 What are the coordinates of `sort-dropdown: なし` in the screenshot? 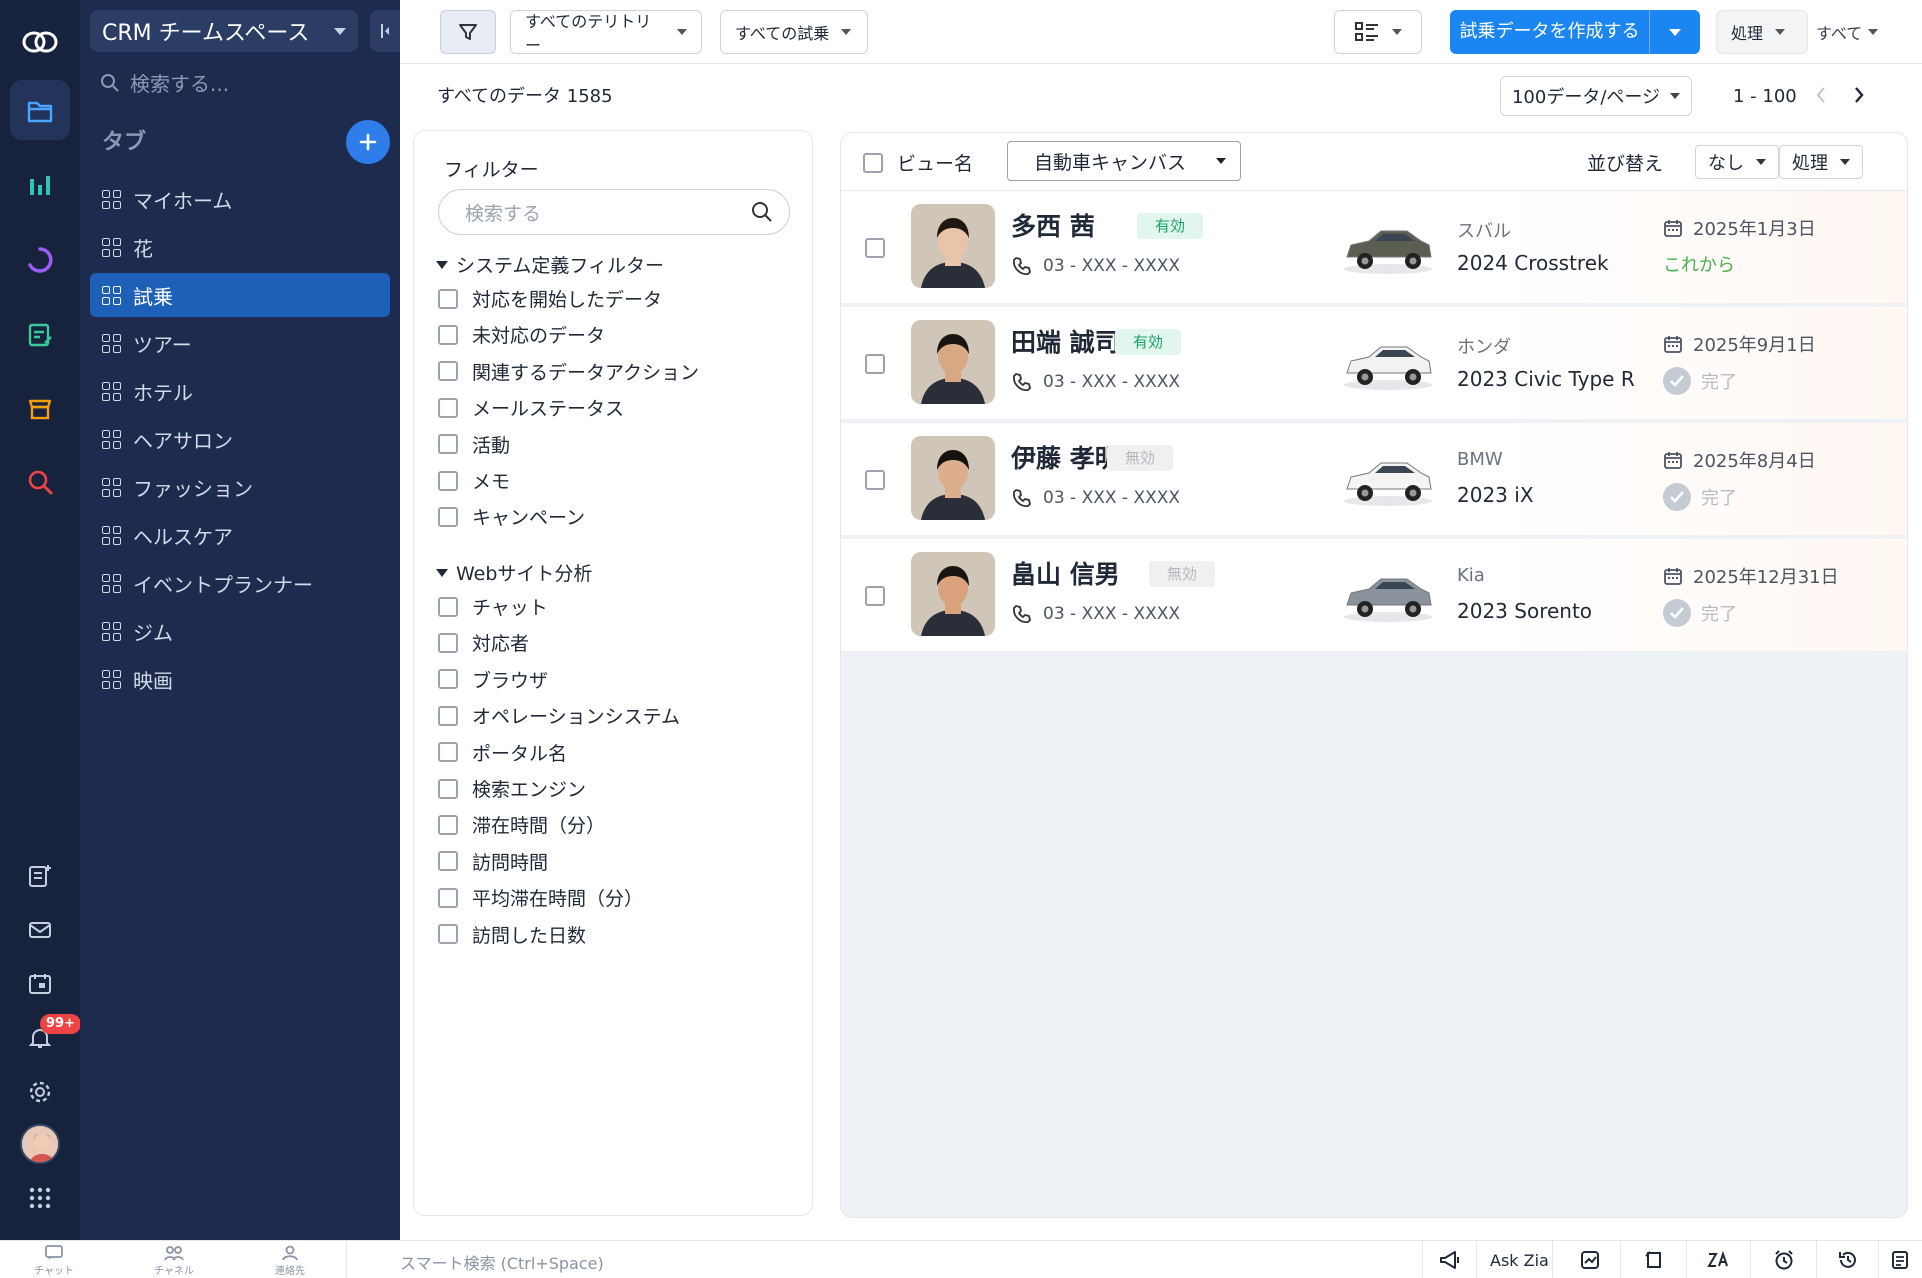 It's located at (1737, 162).